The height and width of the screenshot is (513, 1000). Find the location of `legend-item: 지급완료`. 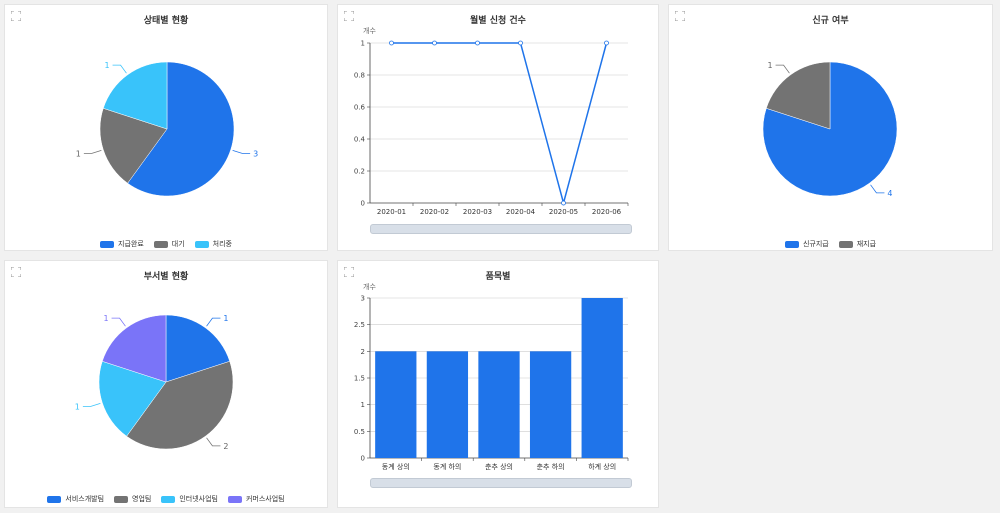

legend-item: 지급완료 is located at coordinates (122, 244).